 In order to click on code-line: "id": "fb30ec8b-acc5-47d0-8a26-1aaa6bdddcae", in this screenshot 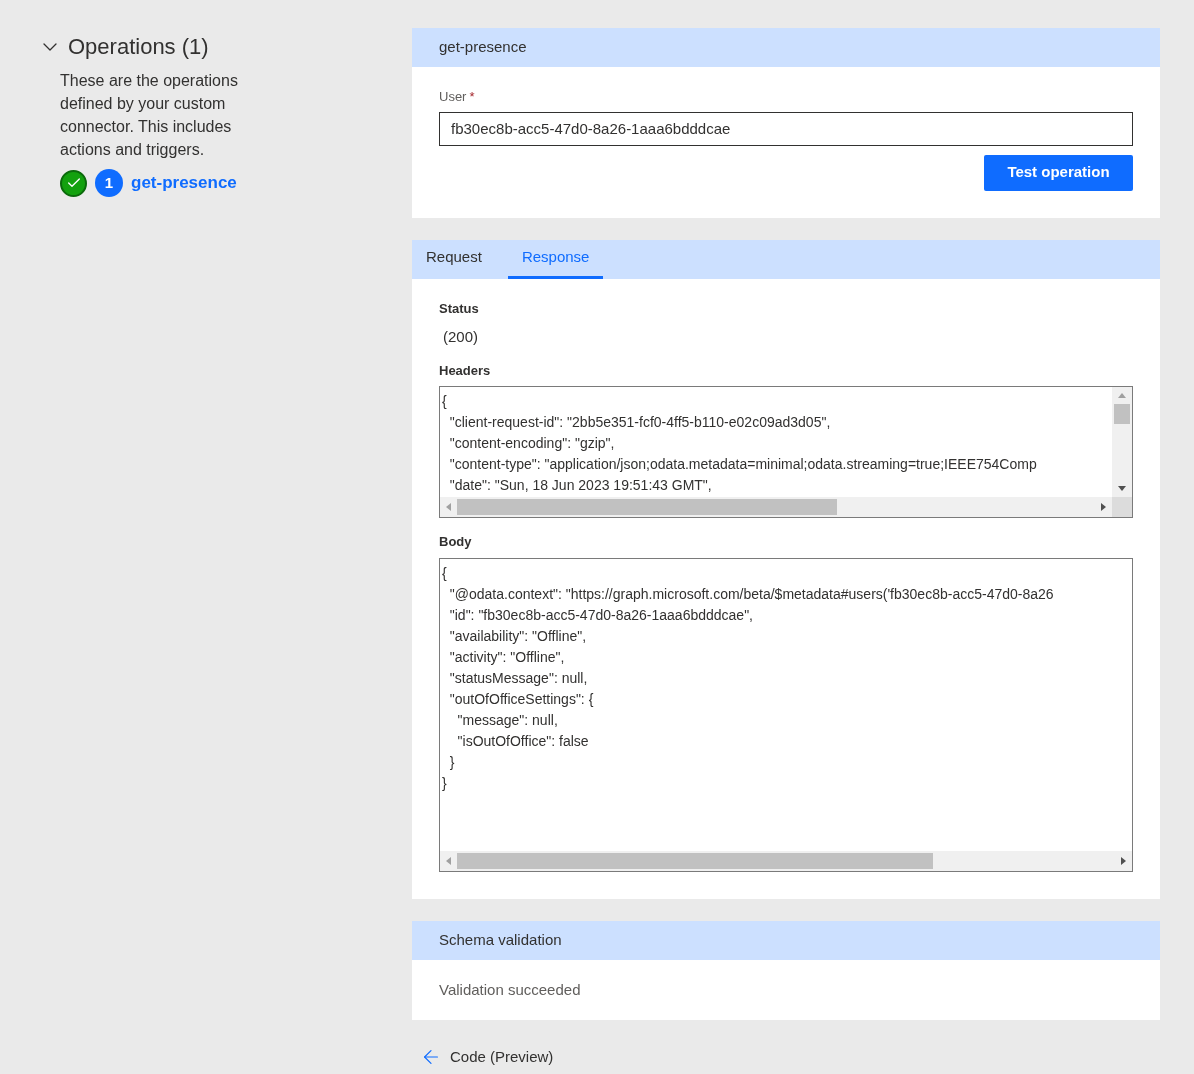, I will do `click(600, 615)`.